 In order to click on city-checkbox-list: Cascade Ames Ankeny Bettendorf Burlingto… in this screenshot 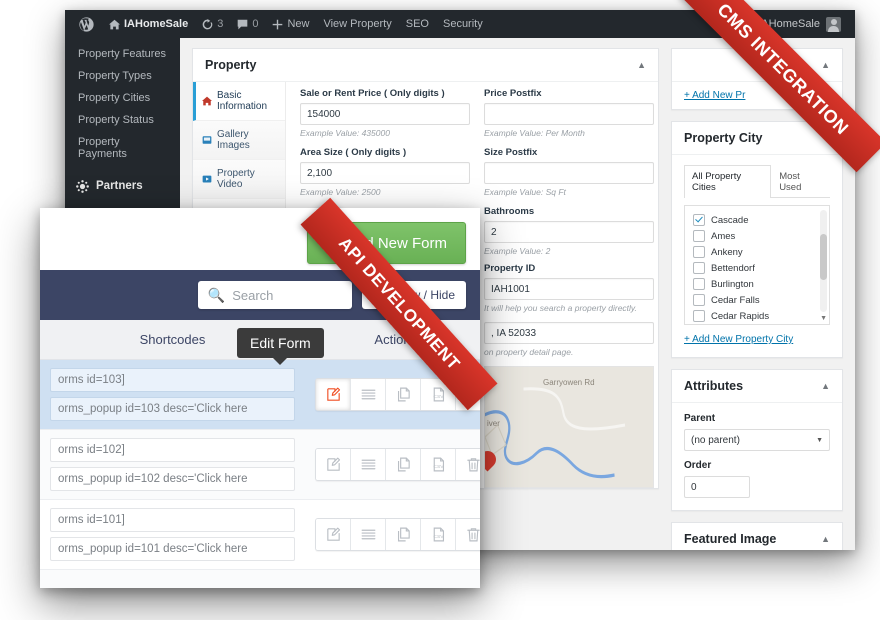, I will do `click(757, 265)`.